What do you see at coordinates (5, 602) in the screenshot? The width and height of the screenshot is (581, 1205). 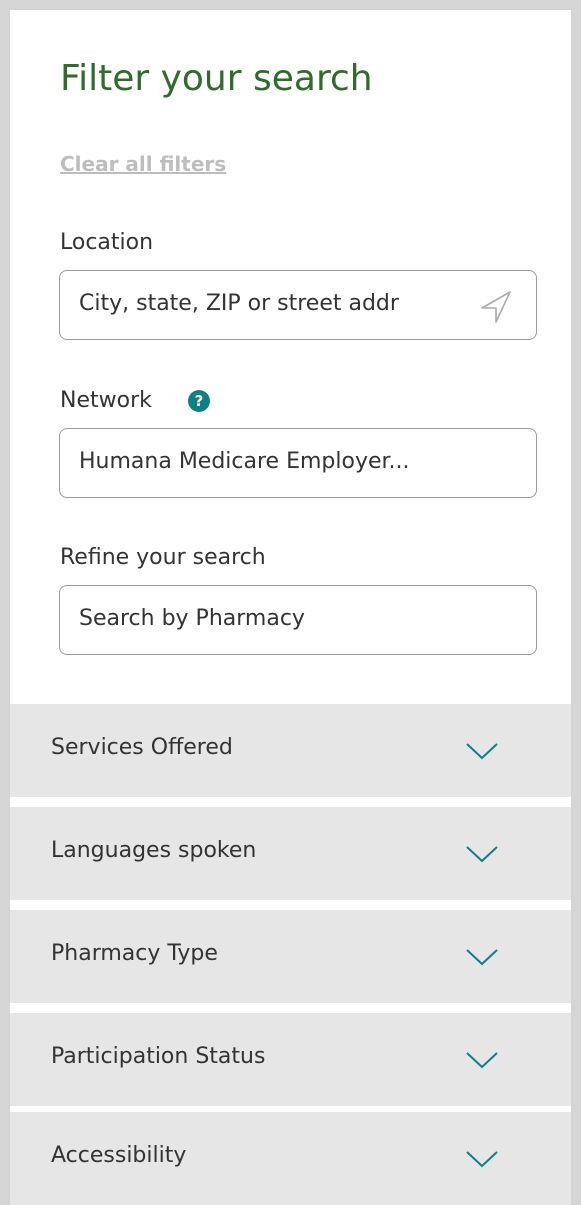 I see `frame-border-left` at bounding box center [5, 602].